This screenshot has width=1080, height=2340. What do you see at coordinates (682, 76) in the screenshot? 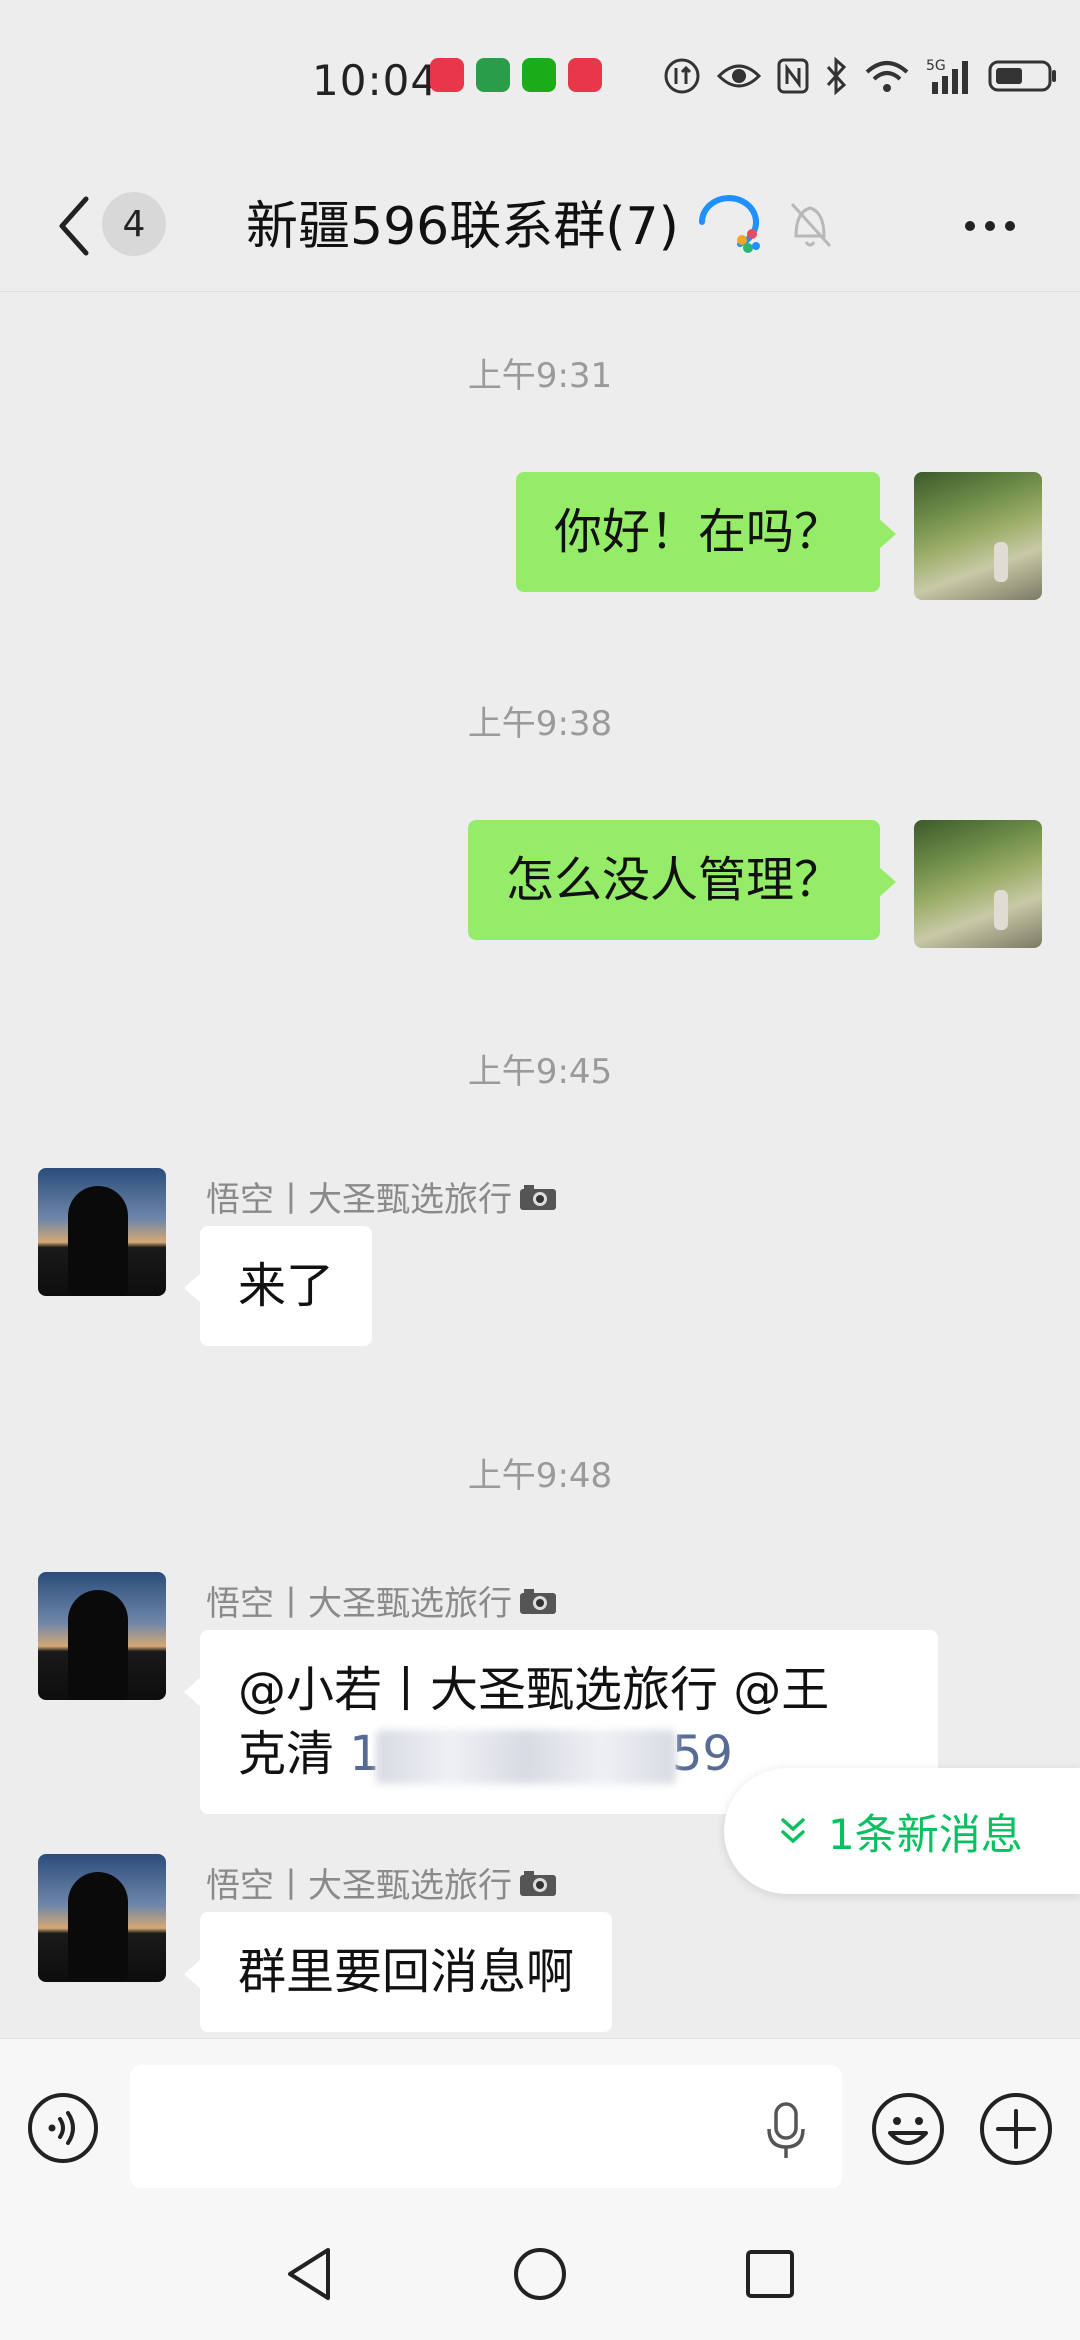
I see `data-saver-icon` at bounding box center [682, 76].